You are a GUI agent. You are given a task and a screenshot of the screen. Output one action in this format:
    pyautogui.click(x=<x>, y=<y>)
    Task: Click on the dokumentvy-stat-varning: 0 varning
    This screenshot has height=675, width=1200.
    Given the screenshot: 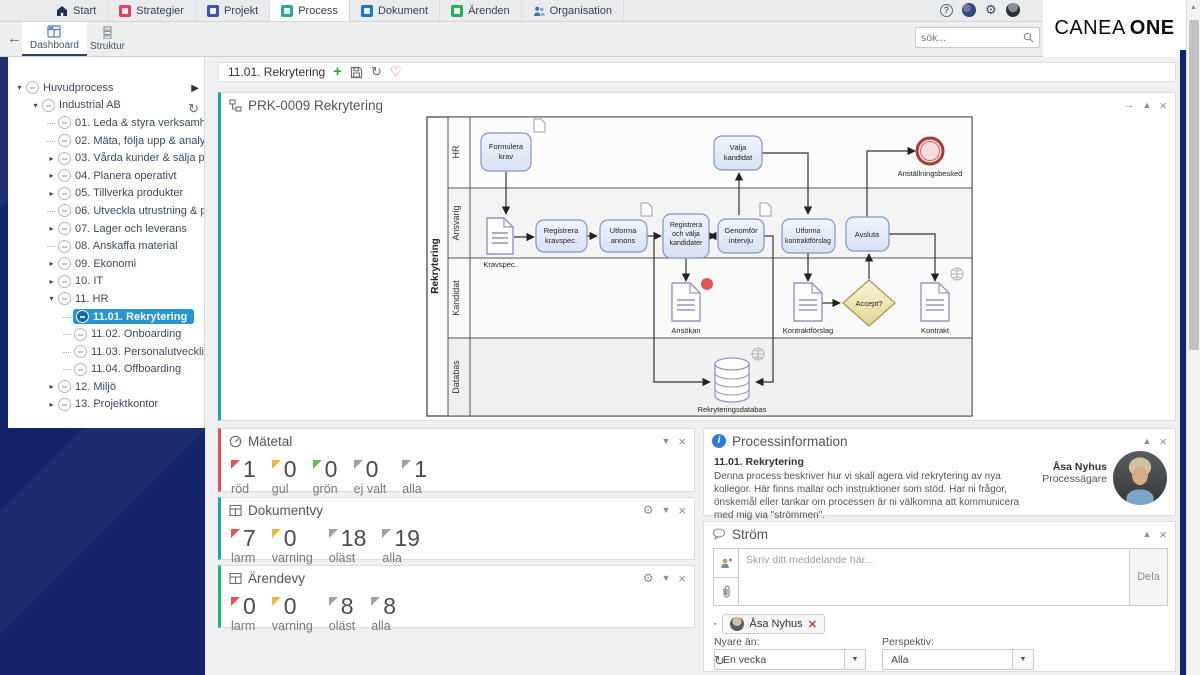 What is the action you would take?
    pyautogui.click(x=292, y=545)
    